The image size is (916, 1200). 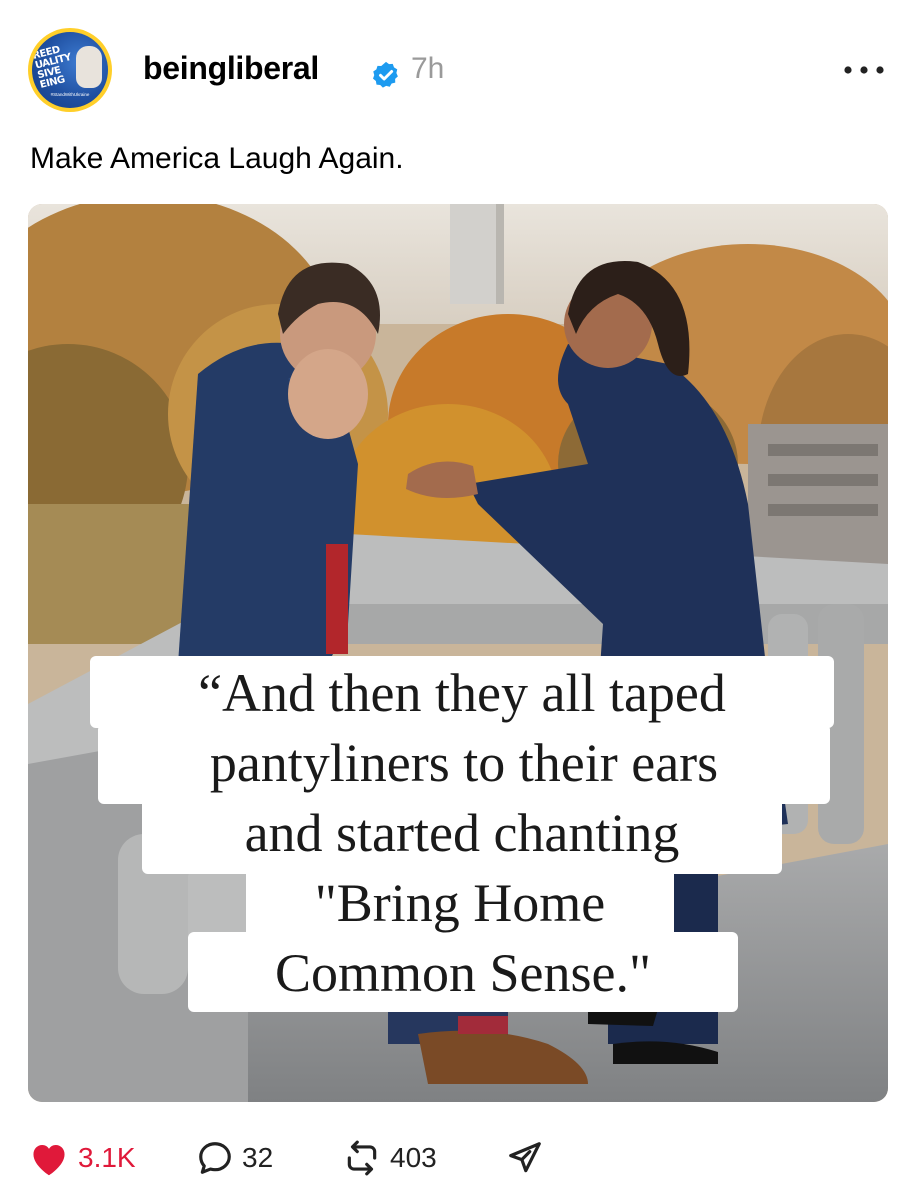 What do you see at coordinates (458, 1158) in the screenshot?
I see `action-bar: 3.1K 32 403` at bounding box center [458, 1158].